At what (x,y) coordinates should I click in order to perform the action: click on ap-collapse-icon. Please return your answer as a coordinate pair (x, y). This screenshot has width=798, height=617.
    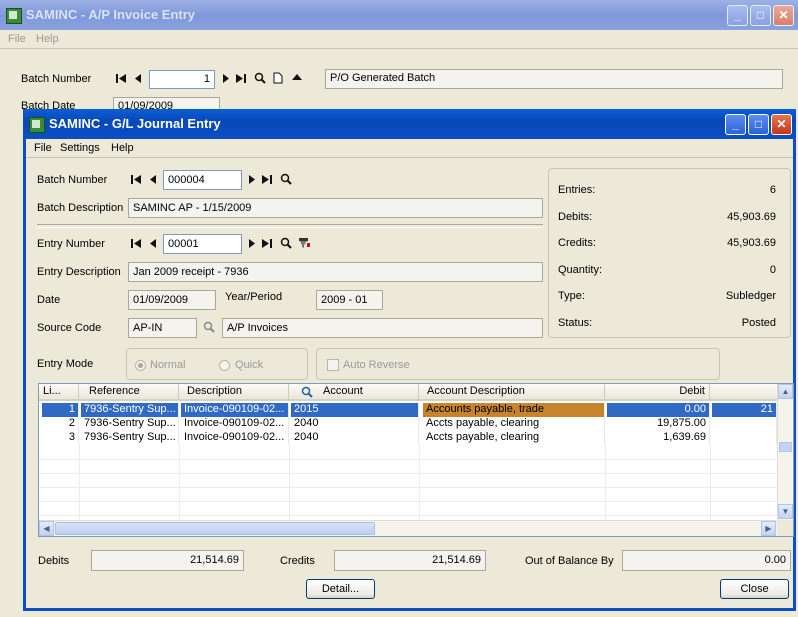
    Looking at the image, I should click on (297, 77).